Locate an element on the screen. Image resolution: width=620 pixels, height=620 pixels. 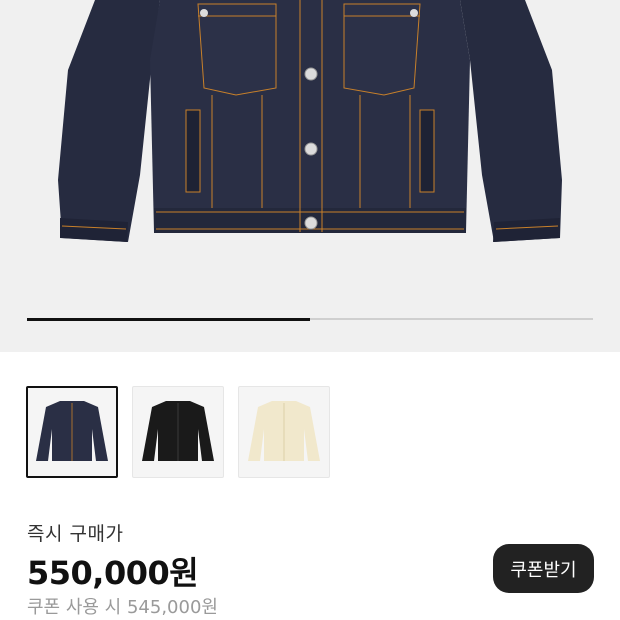
thumbnail-indigo is located at coordinates (72, 432).